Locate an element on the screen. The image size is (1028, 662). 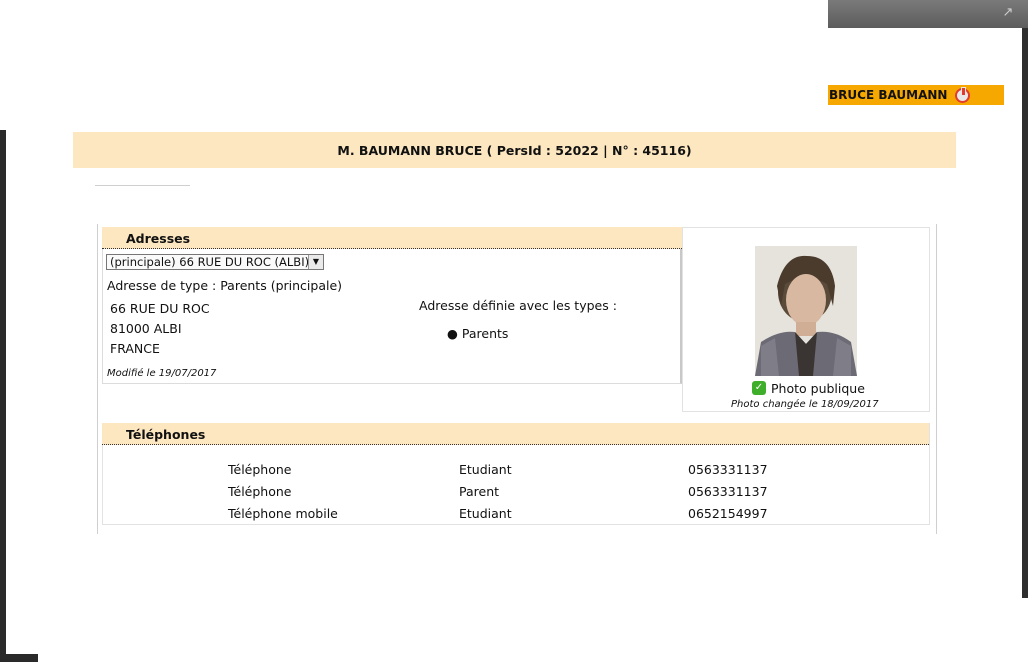
address-type-item: ● Parents is located at coordinates (477, 333).